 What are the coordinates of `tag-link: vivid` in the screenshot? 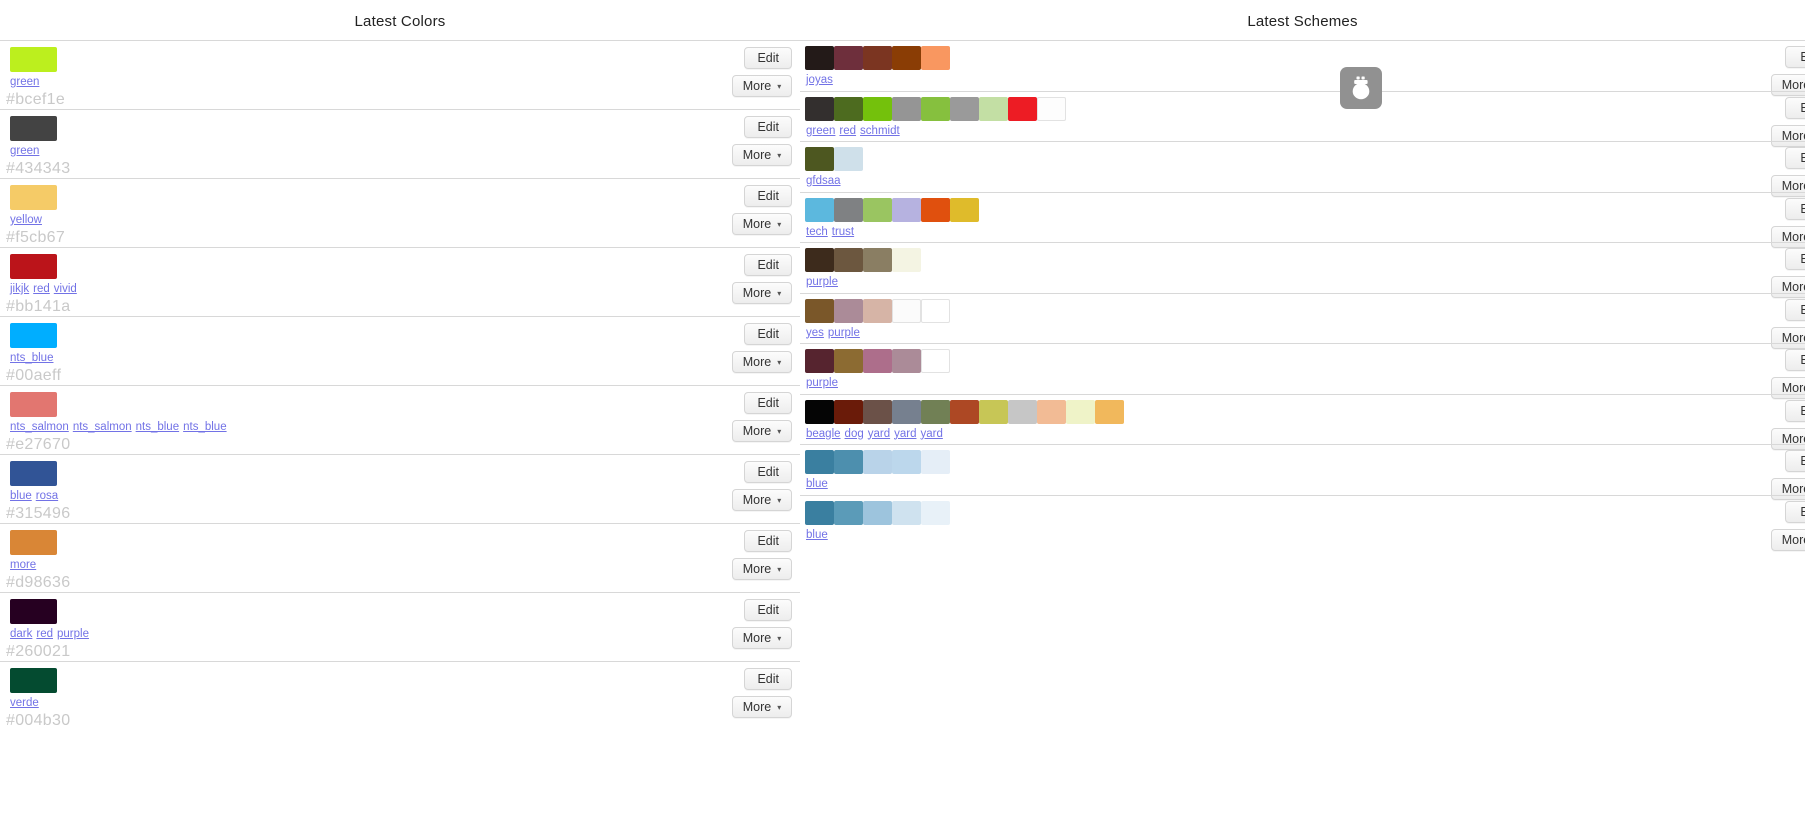 It's located at (65, 289).